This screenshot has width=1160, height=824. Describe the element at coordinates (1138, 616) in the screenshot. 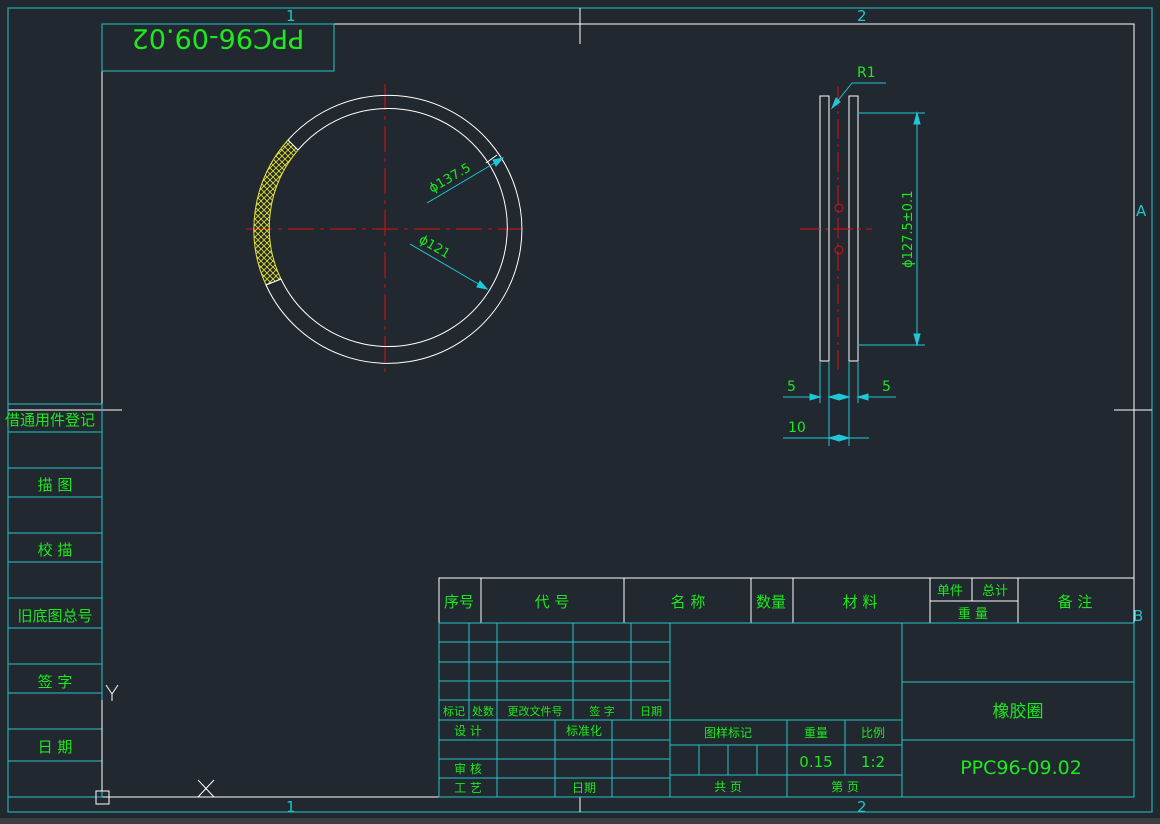

I see `zone-label-B: B` at that location.